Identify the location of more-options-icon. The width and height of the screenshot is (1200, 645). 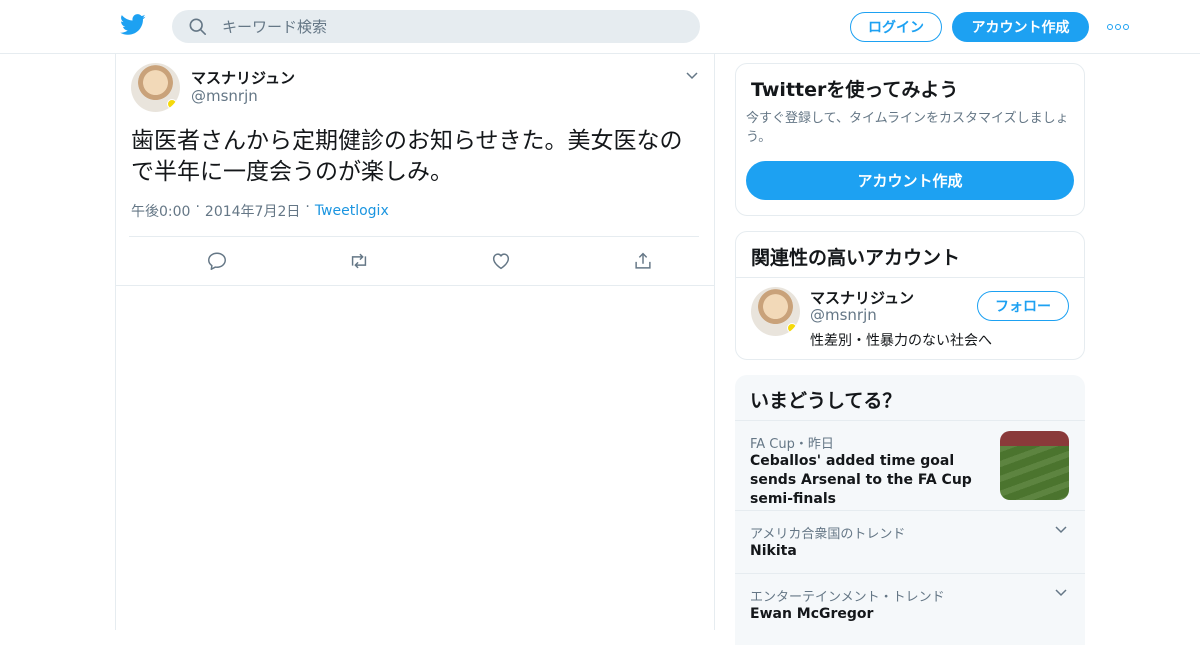
(1118, 27).